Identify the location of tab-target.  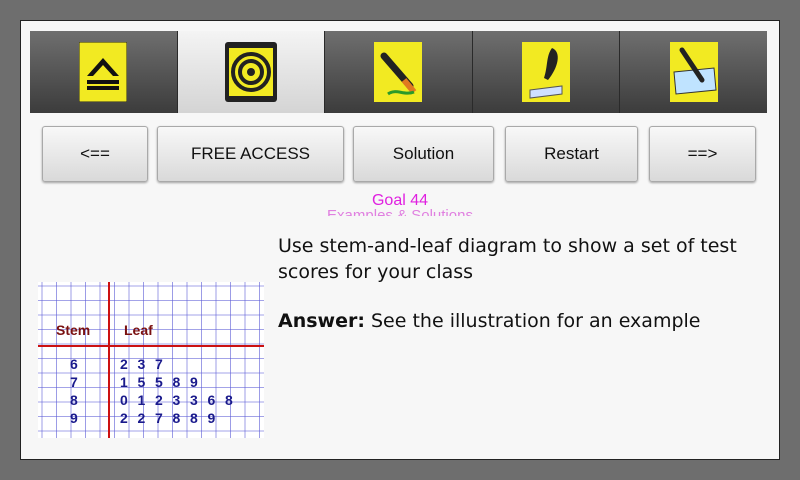
(251, 72).